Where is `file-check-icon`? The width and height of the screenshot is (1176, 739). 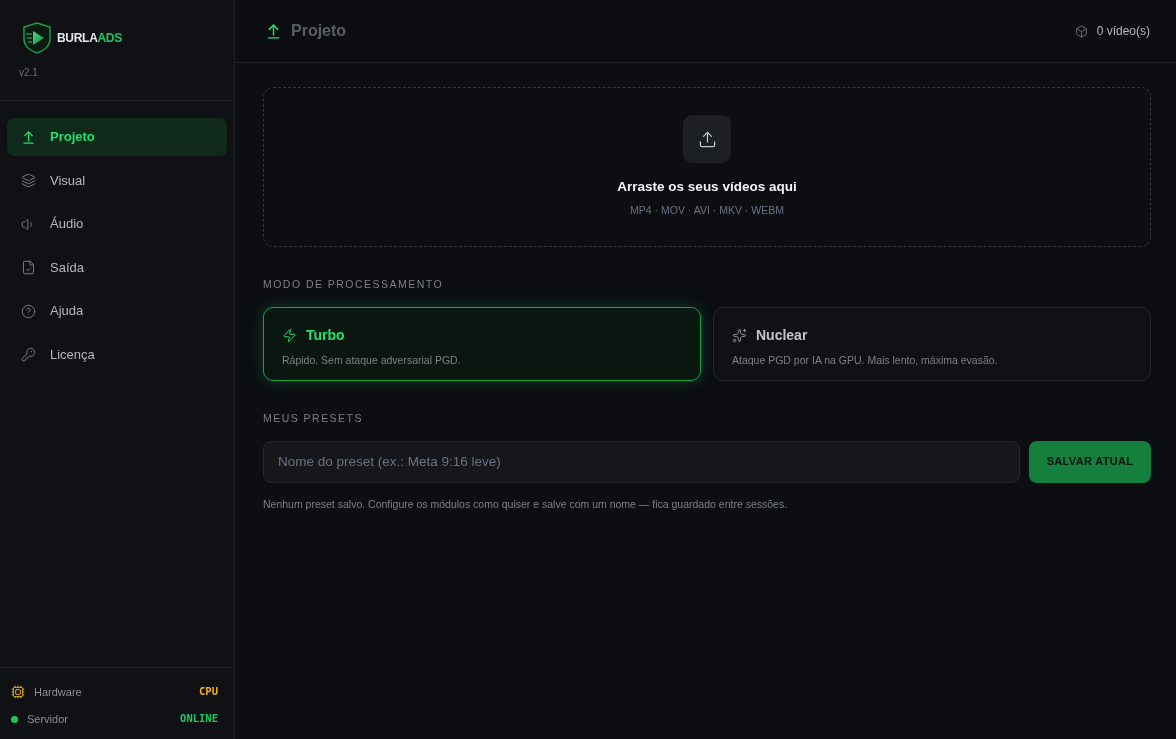 file-check-icon is located at coordinates (28, 267).